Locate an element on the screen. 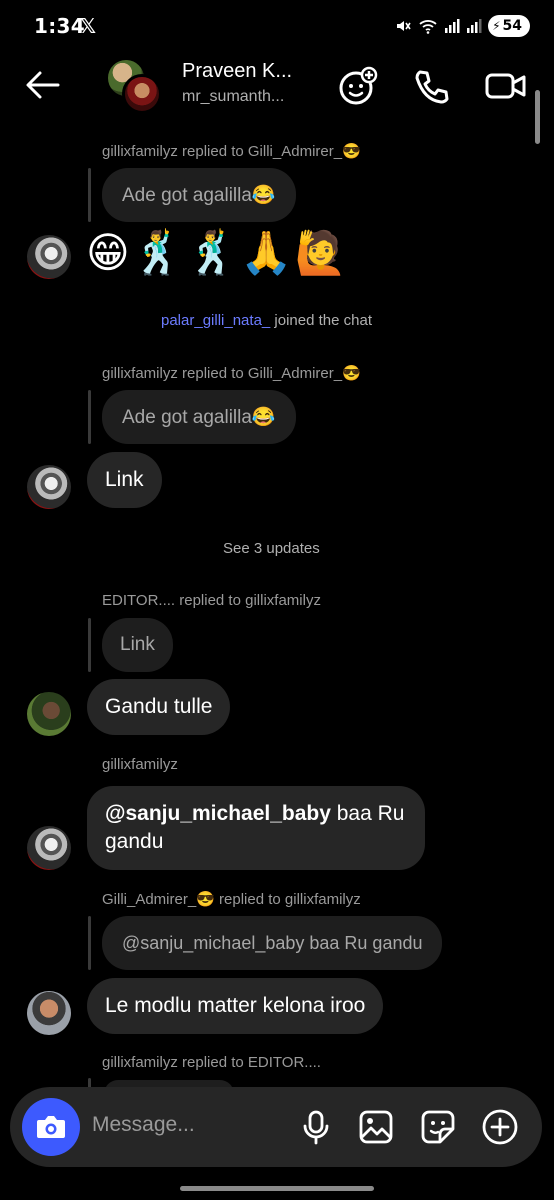  video-icon is located at coordinates (506, 86).